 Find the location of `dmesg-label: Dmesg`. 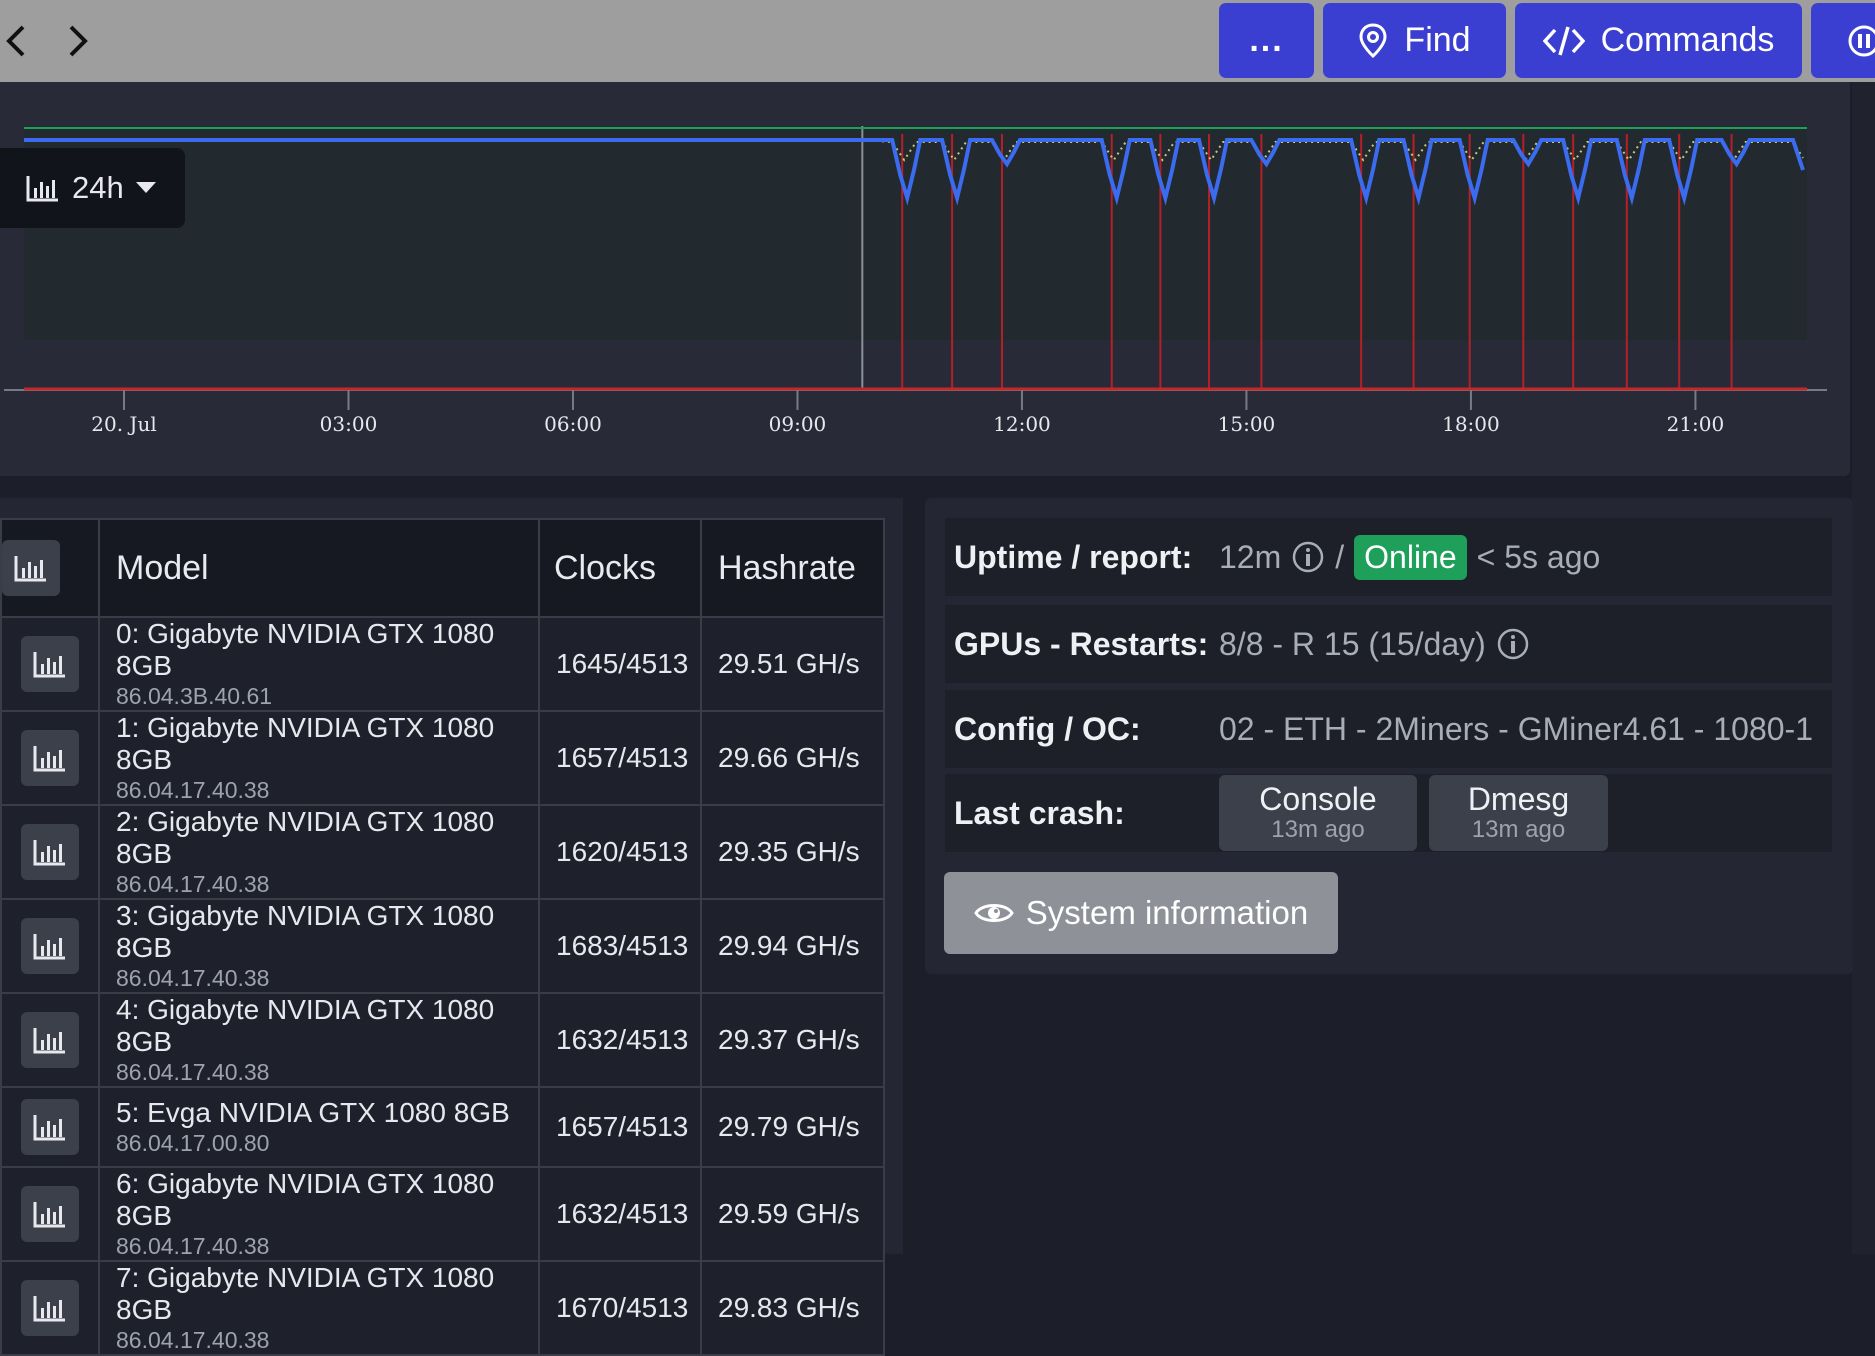

dmesg-label: Dmesg is located at coordinates (1518, 799).